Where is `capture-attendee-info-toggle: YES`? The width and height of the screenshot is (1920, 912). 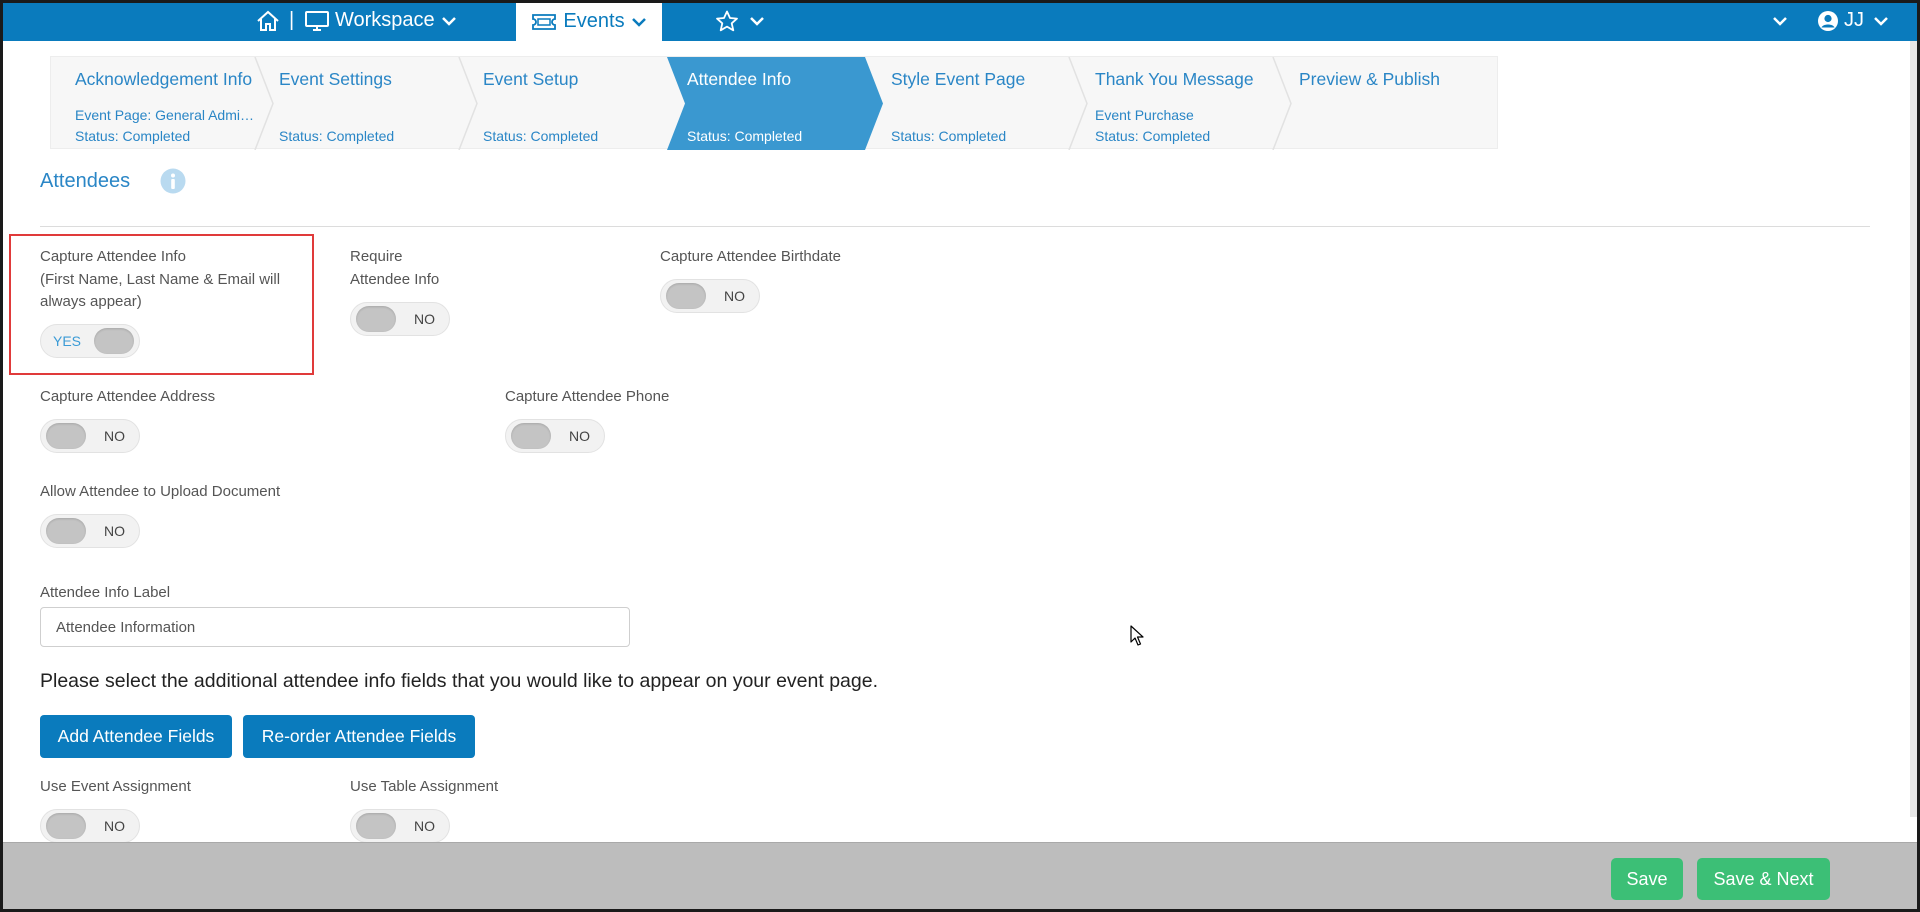 capture-attendee-info-toggle: YES is located at coordinates (90, 341).